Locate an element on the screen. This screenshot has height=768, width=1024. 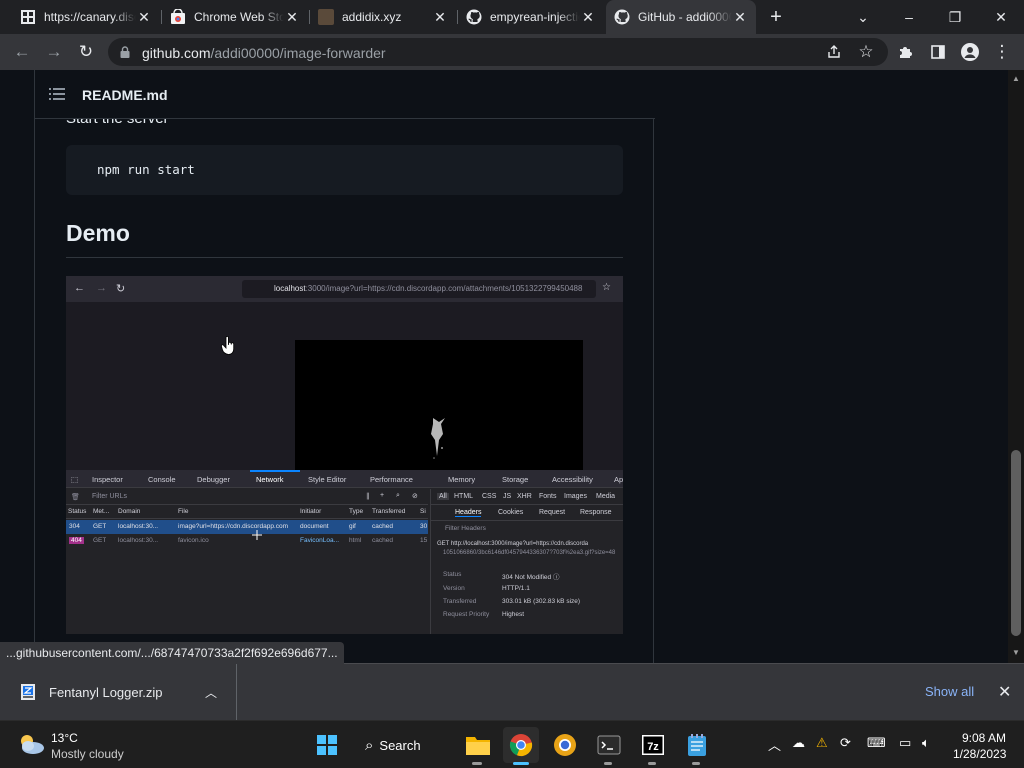
devtools-pick-icon: ⬚ is located at coordinates (75, 479).